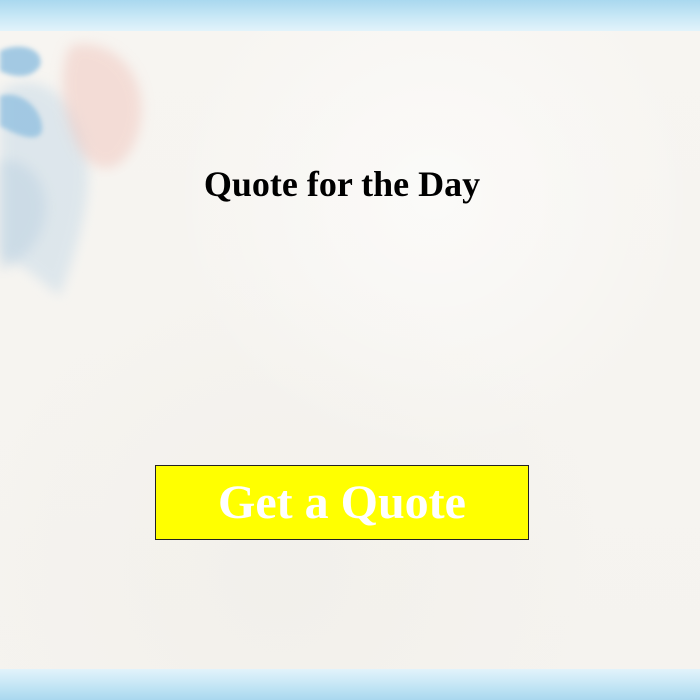 Image resolution: width=700 pixels, height=700 pixels. What do you see at coordinates (342, 502) in the screenshot?
I see `get-quote-button: Get a Quote` at bounding box center [342, 502].